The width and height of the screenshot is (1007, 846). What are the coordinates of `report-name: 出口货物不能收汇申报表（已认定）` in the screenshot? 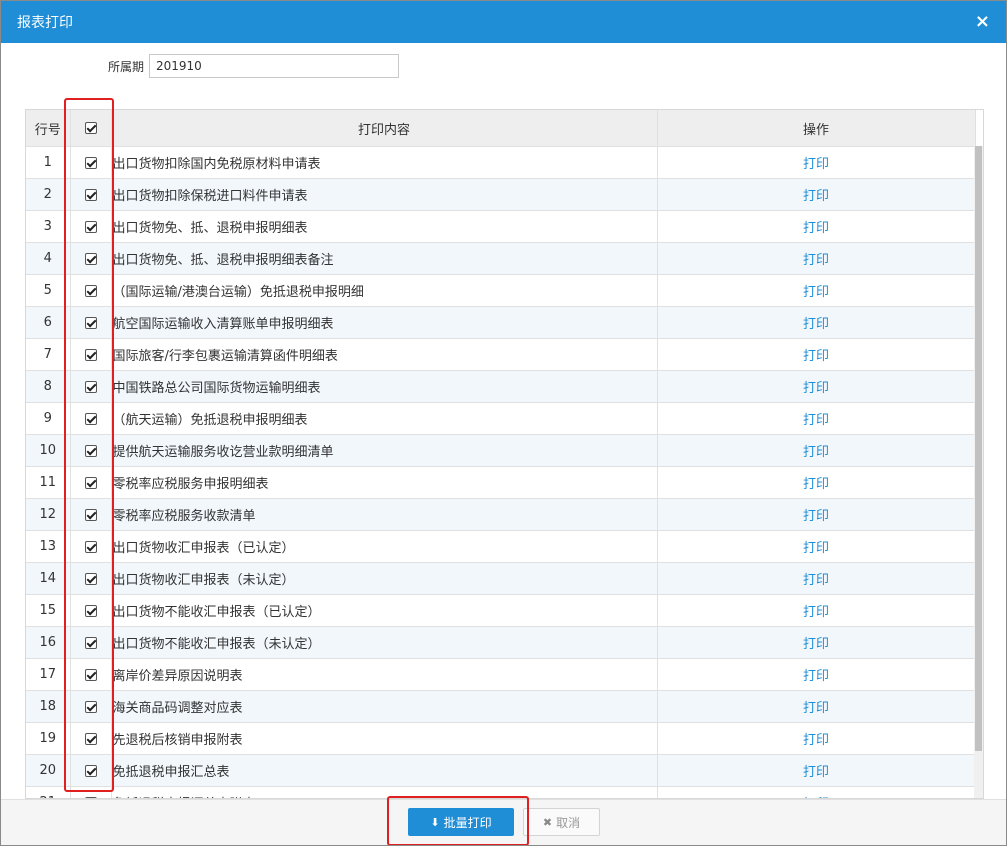 It's located at (384, 610).